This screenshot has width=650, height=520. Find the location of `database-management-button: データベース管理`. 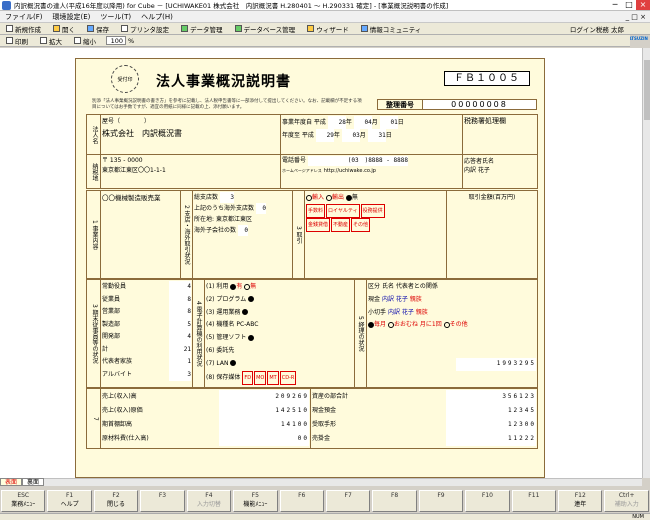

database-management-button: データベース管理 is located at coordinates (265, 29).